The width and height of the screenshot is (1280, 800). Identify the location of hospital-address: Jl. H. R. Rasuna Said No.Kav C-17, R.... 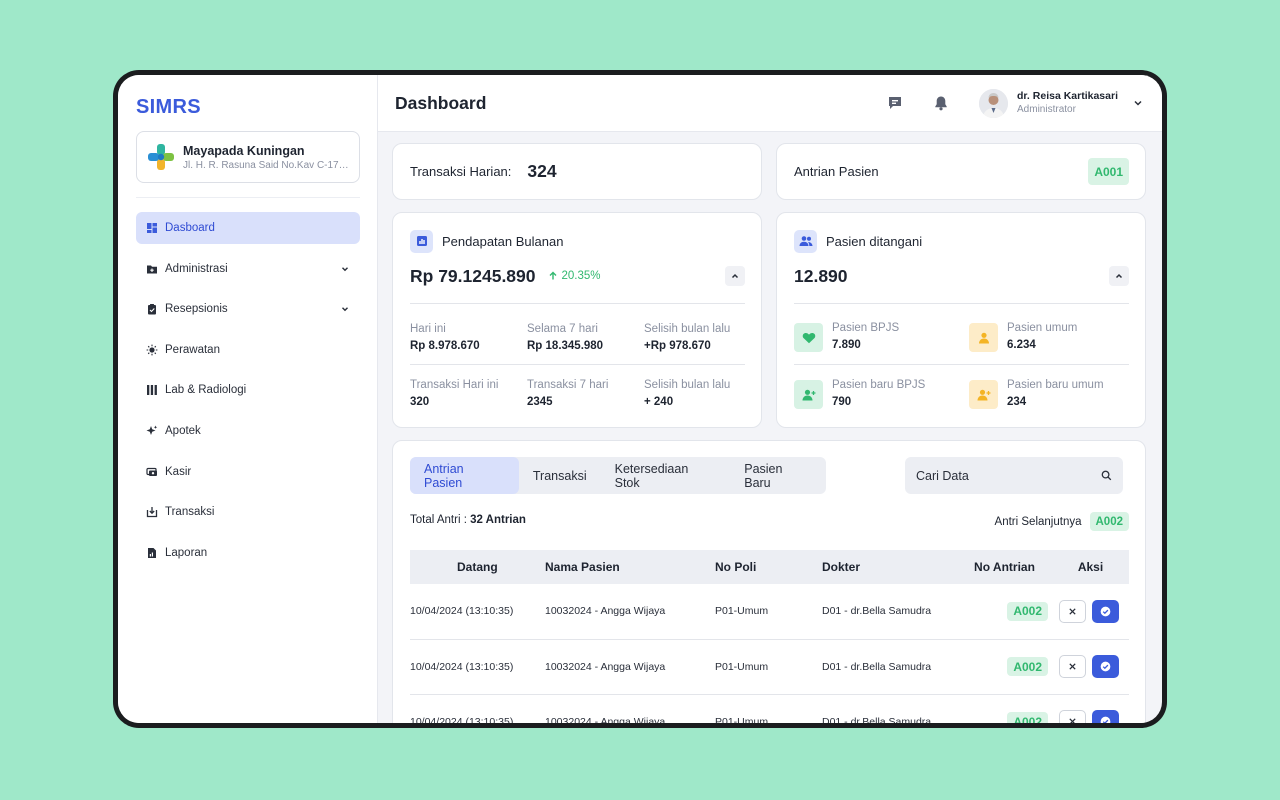
(267, 165).